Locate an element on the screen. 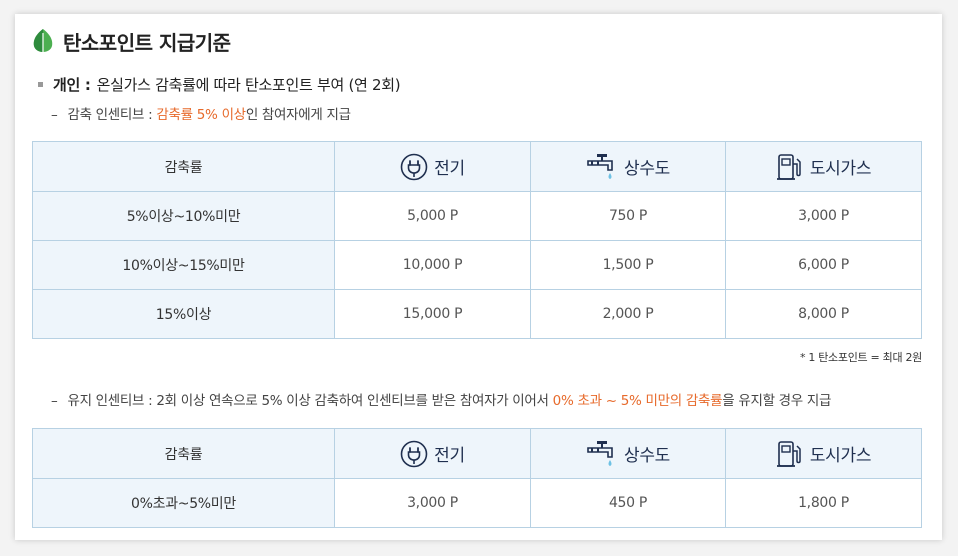 This screenshot has width=958, height=556. section-description: 개인 : 온실가스 감축률에 따라 탄소포인트 부여 (연 2회) is located at coordinates (219, 84).